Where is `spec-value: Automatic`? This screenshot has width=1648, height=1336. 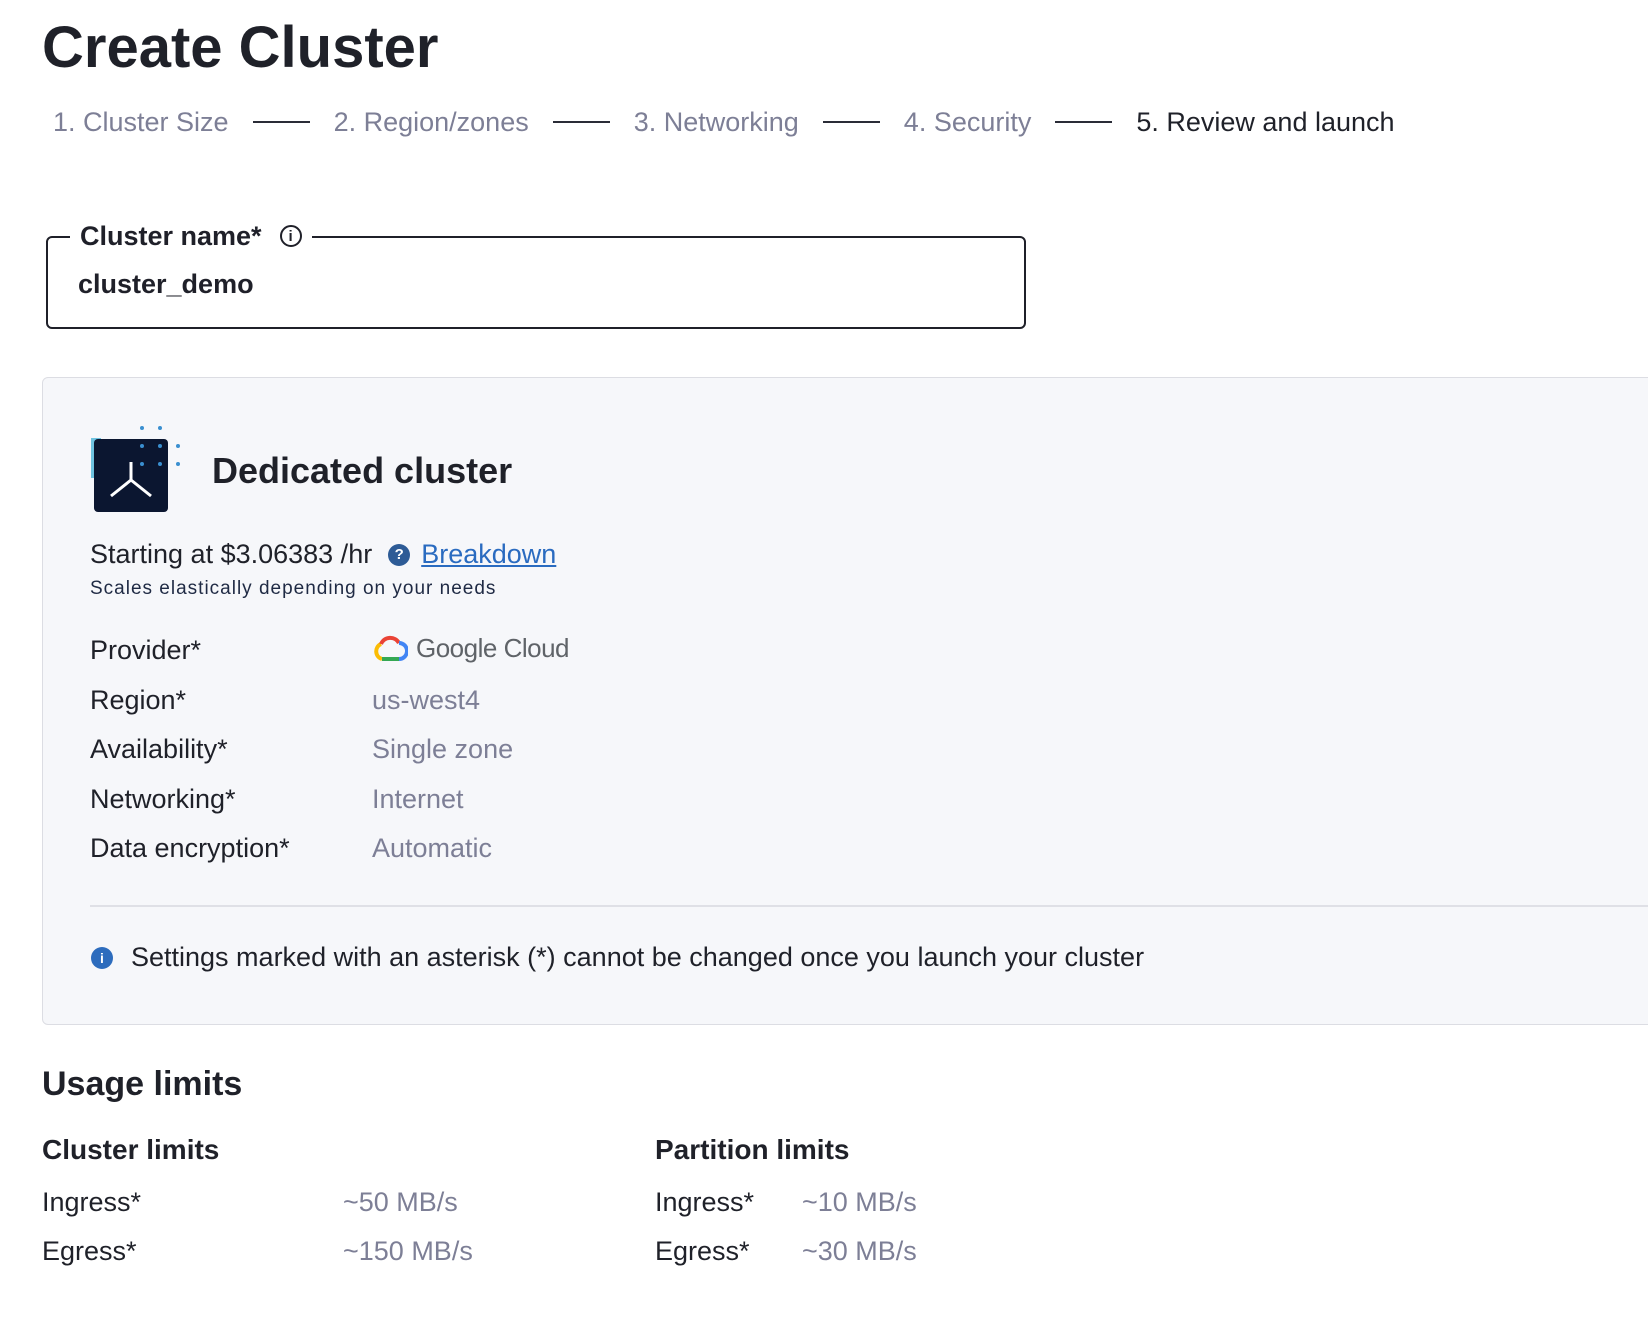
spec-value: Automatic is located at coordinates (432, 848).